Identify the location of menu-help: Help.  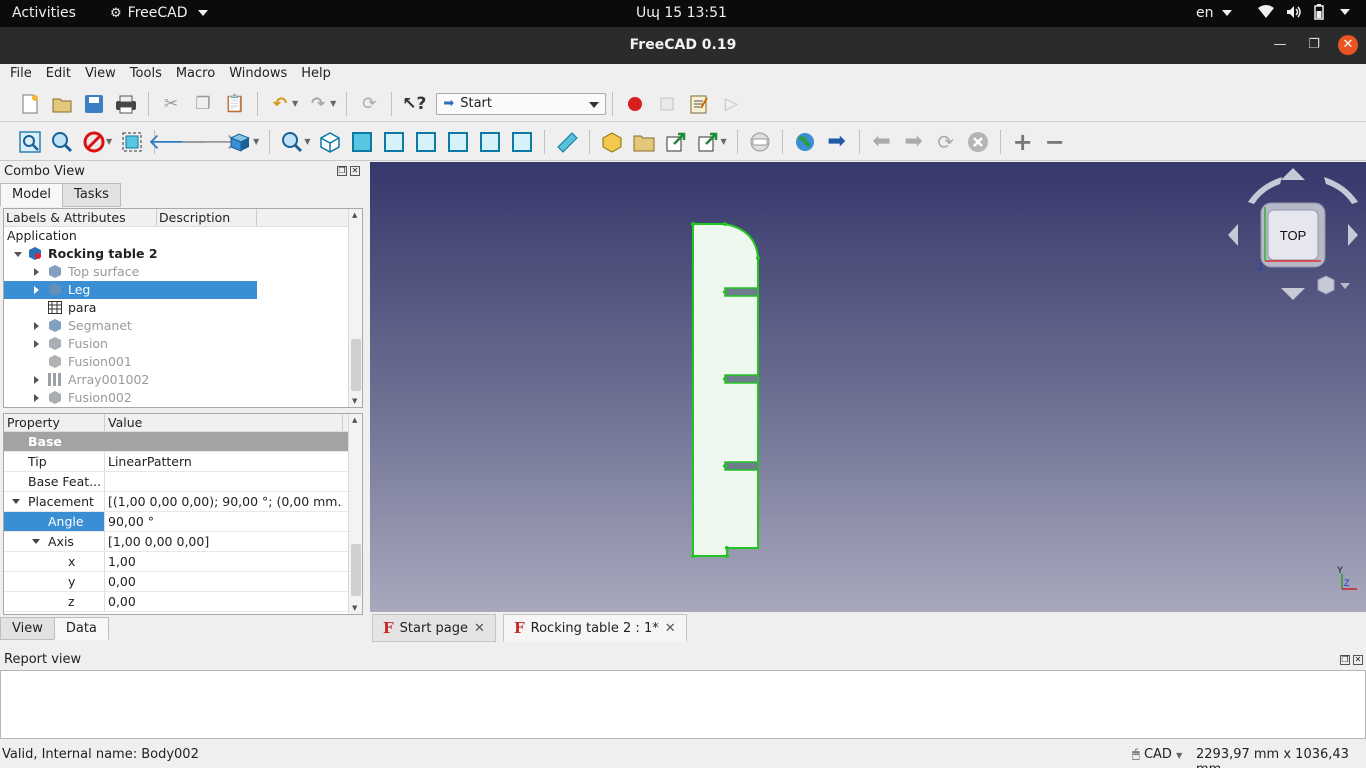
(316, 75).